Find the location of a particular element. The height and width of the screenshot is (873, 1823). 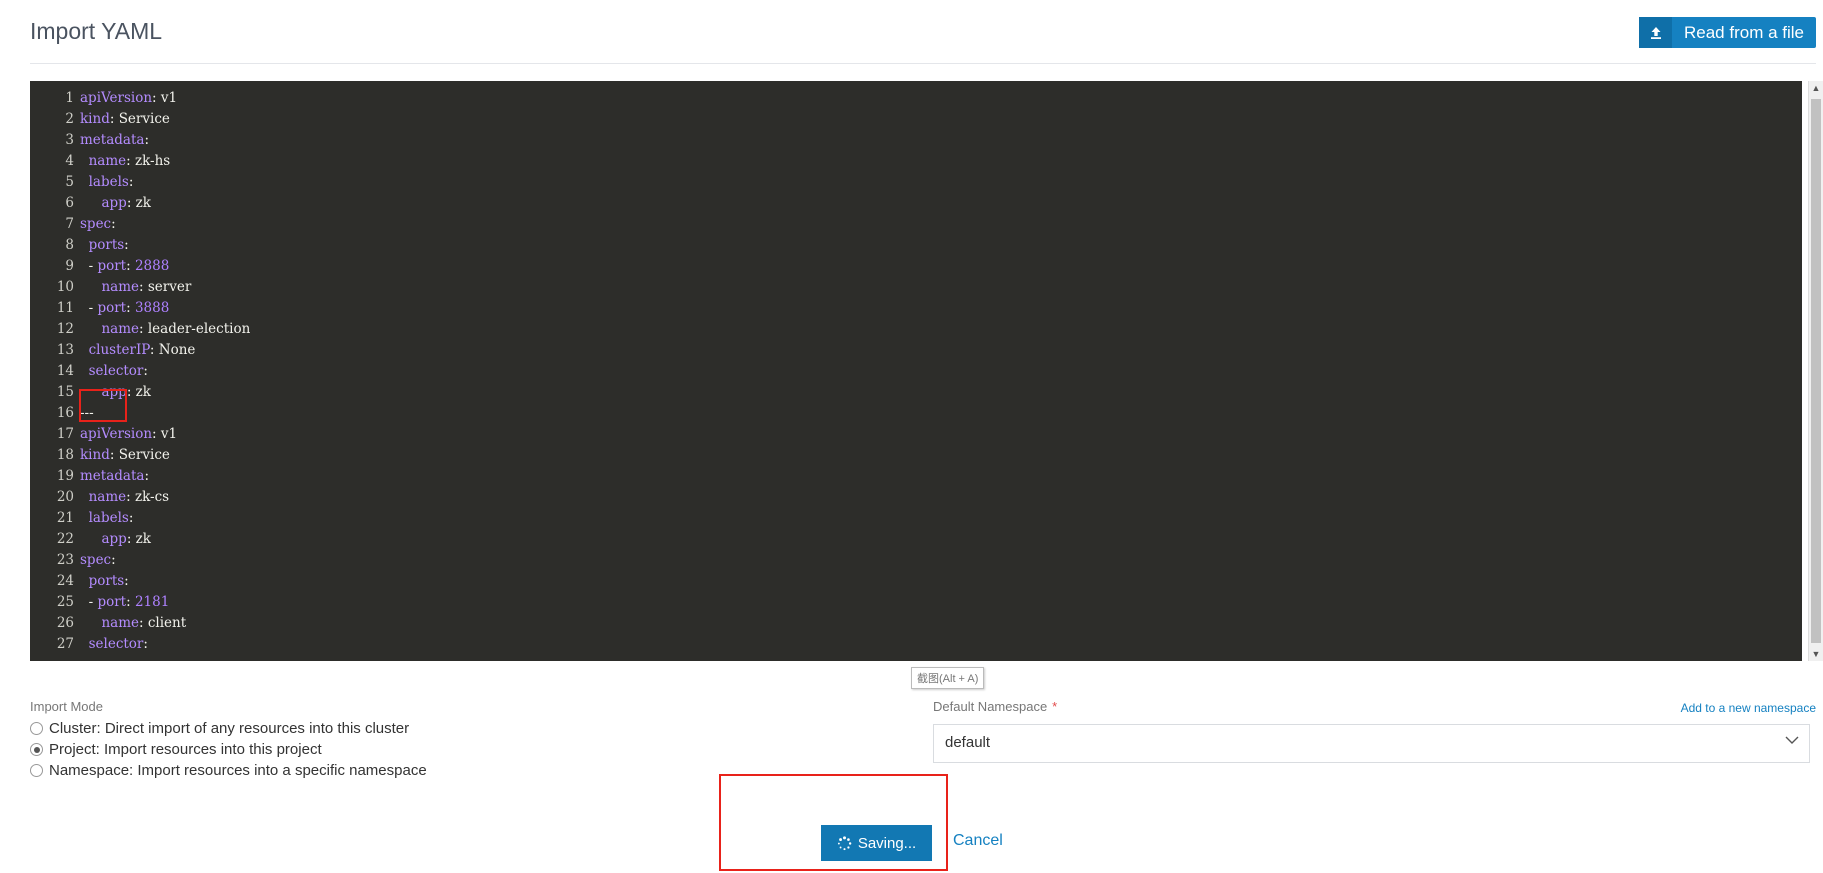

yaml-value: None is located at coordinates (177, 350).